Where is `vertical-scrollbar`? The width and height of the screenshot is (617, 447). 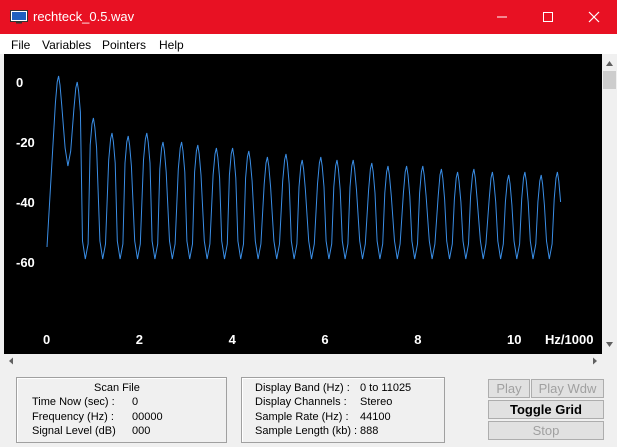 vertical-scrollbar is located at coordinates (609, 204).